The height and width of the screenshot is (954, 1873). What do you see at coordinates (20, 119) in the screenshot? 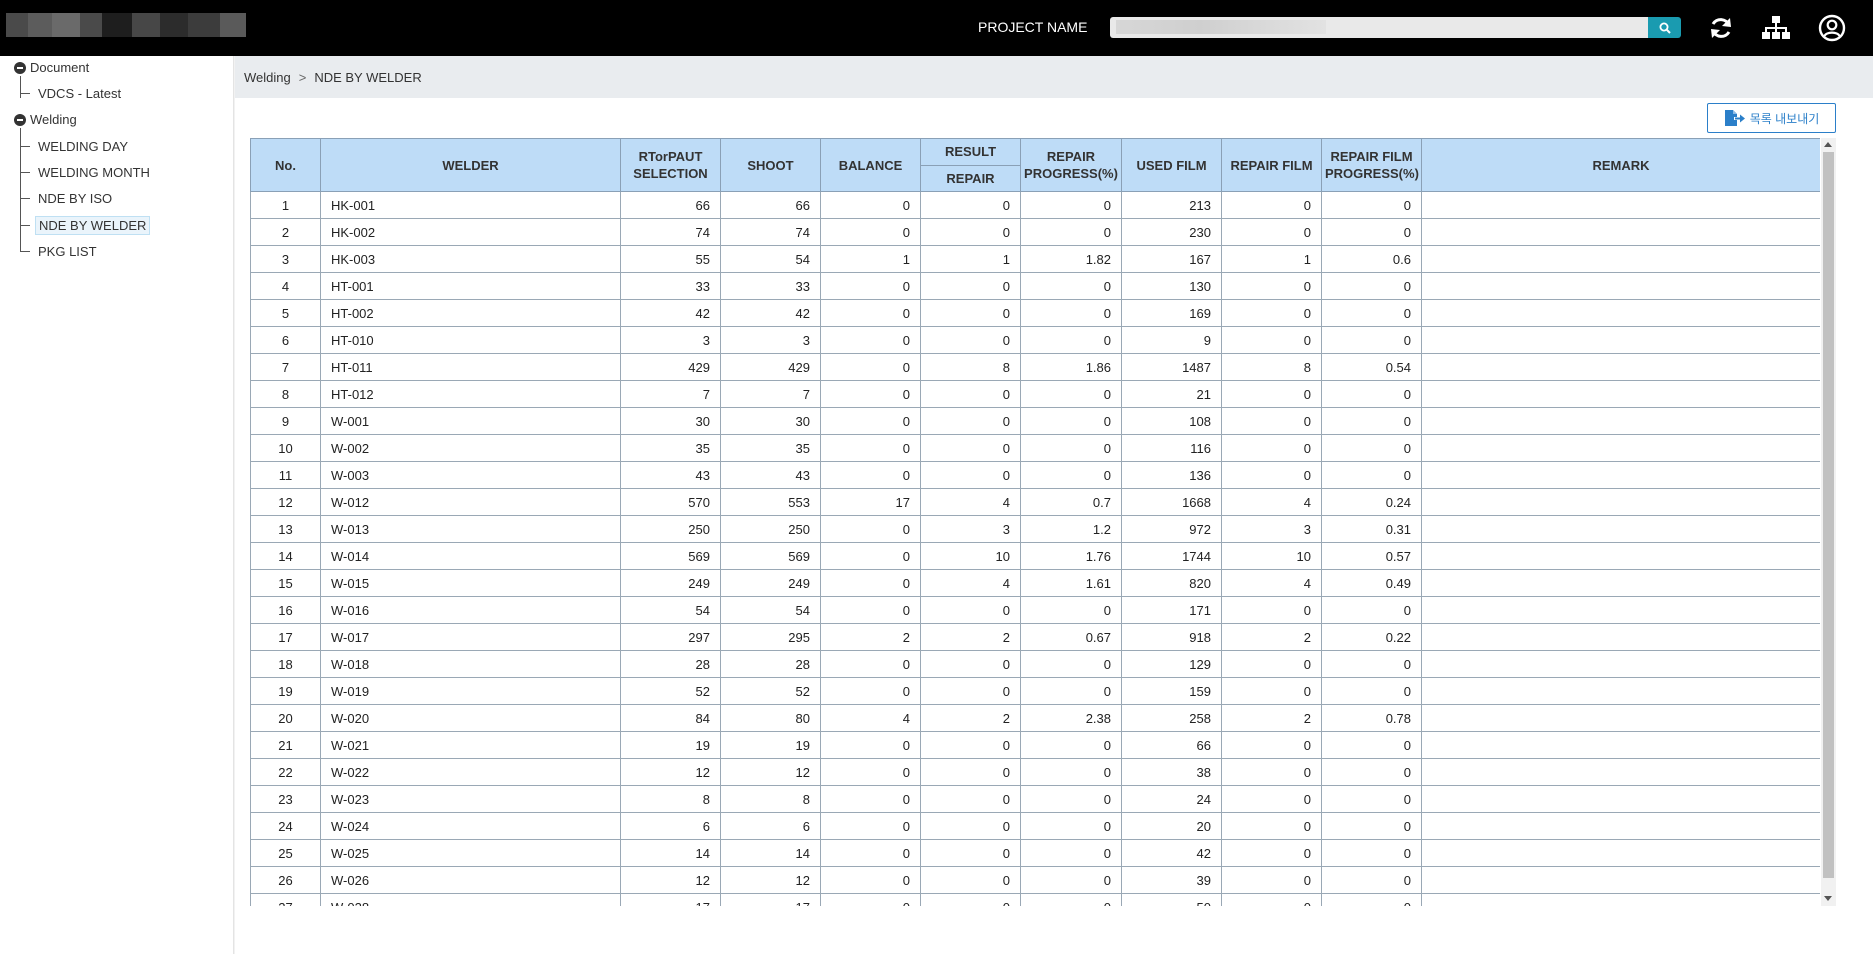
I see `minus-circle-icon` at bounding box center [20, 119].